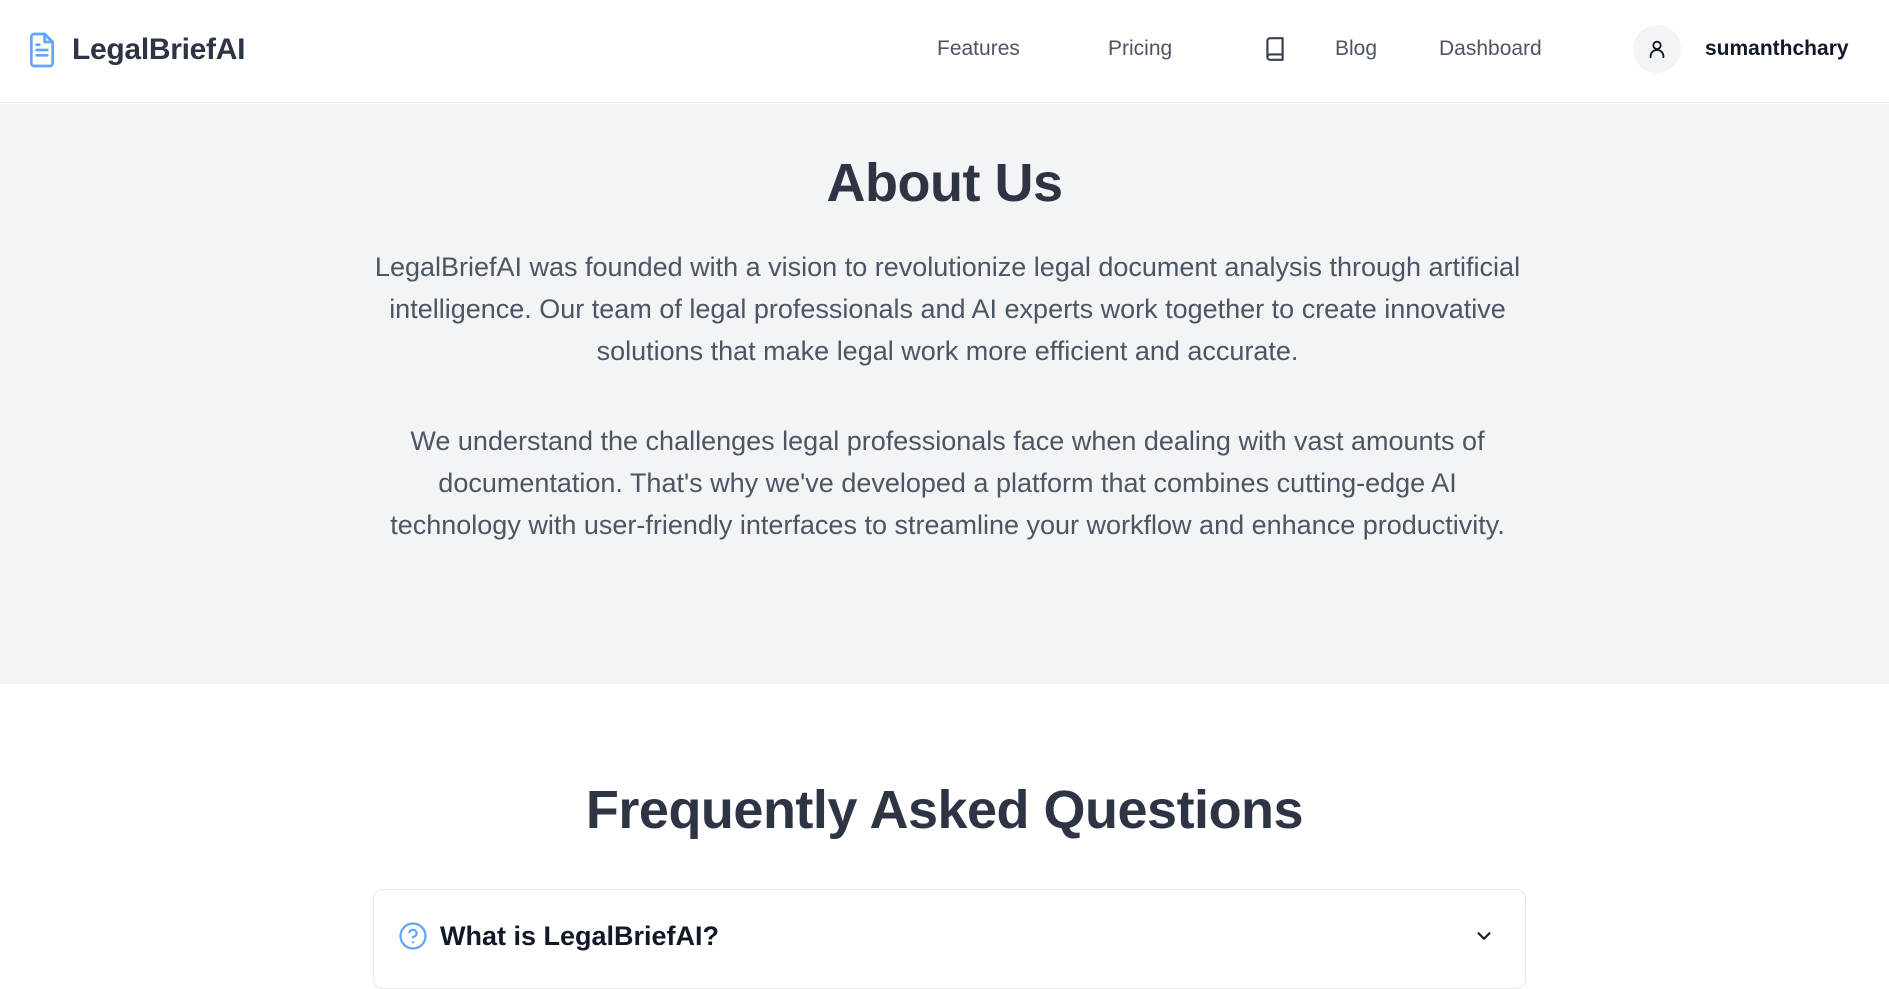 The image size is (1889, 989). Describe the element at coordinates (1275, 49) in the screenshot. I see `book-icon` at that location.